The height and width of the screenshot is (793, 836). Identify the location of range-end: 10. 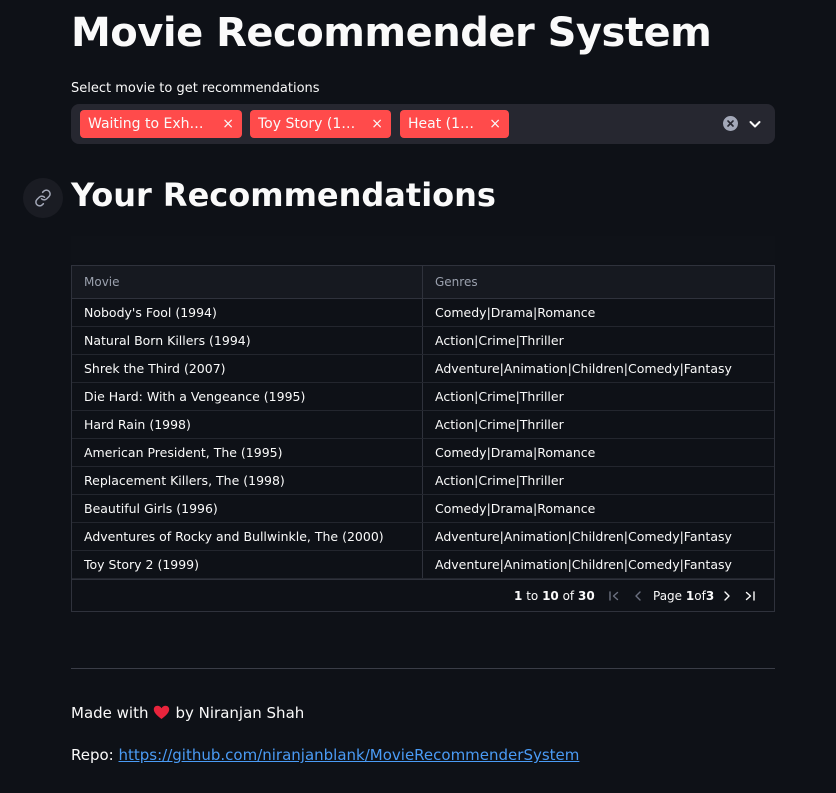
(550, 596).